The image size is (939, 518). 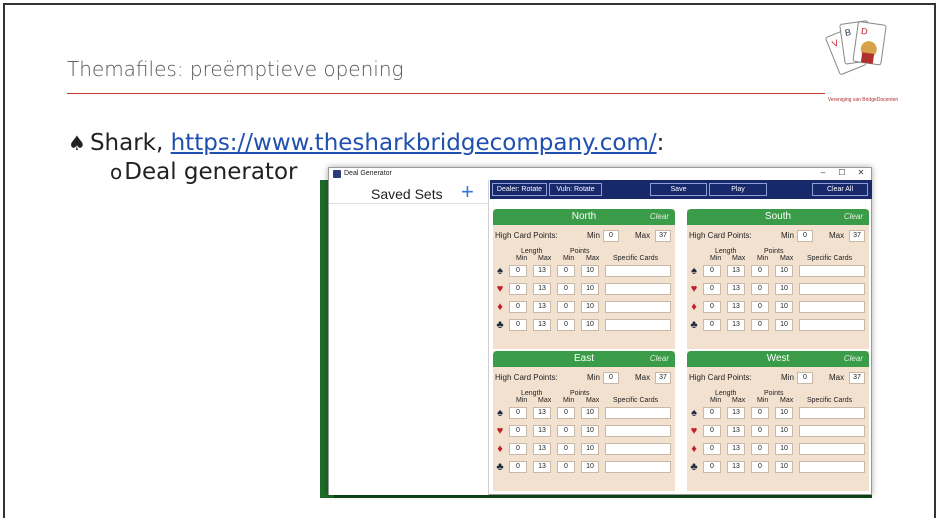 What do you see at coordinates (467, 192) in the screenshot?
I see `add-set-button: +` at bounding box center [467, 192].